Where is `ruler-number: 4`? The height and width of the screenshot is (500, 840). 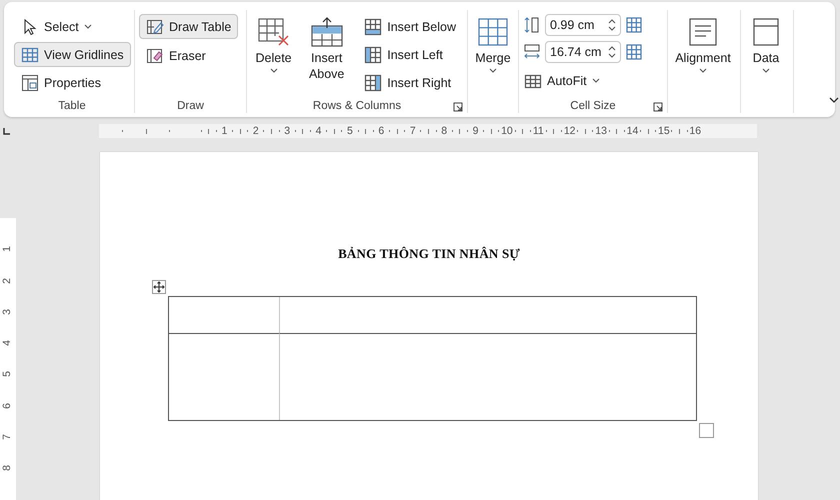
ruler-number: 4 is located at coordinates (7, 343).